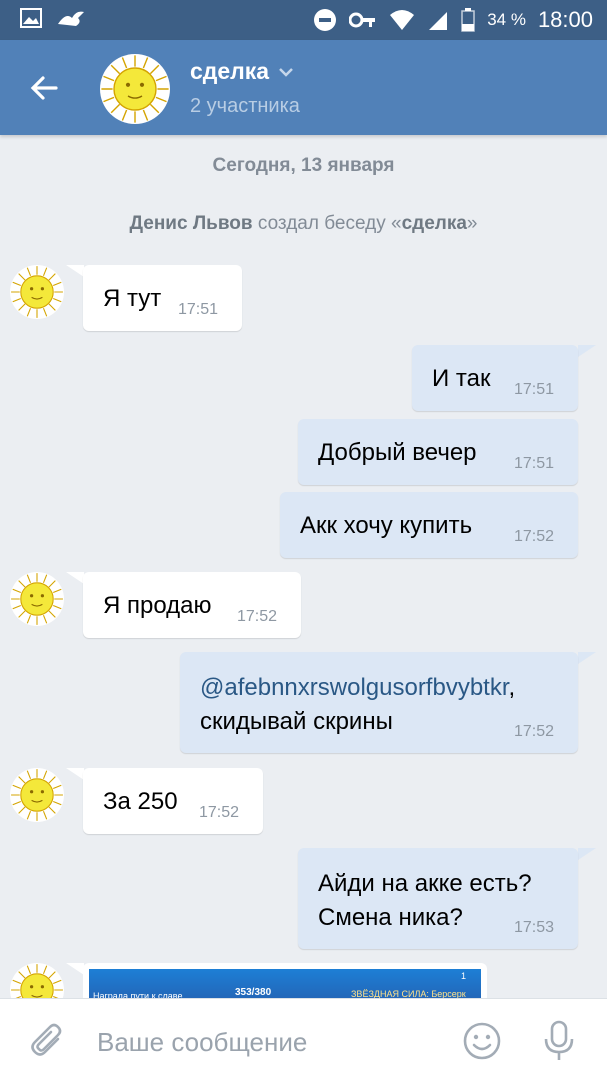 The width and height of the screenshot is (607, 1081). I want to click on message-bubble-incoming: За 250 17:52, so click(173, 801).